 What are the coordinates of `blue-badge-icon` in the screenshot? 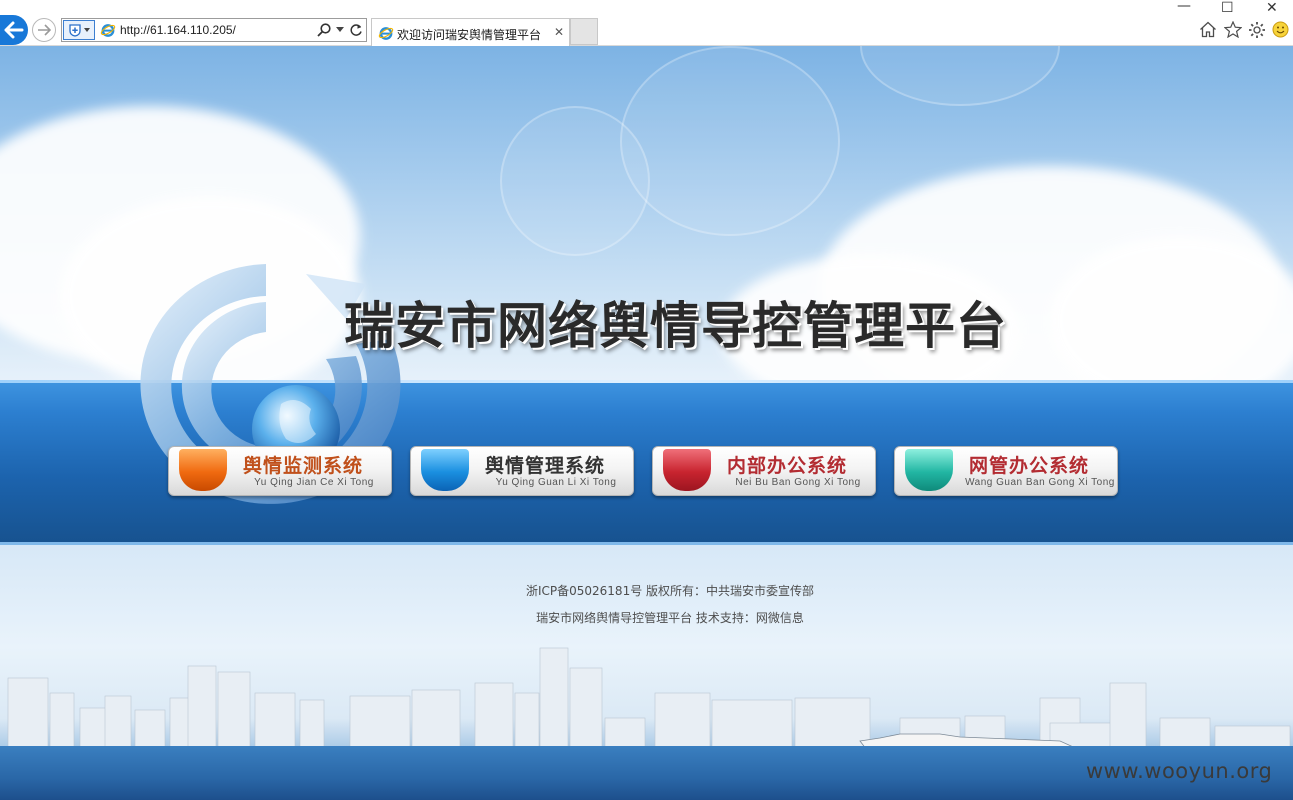 It's located at (445, 470).